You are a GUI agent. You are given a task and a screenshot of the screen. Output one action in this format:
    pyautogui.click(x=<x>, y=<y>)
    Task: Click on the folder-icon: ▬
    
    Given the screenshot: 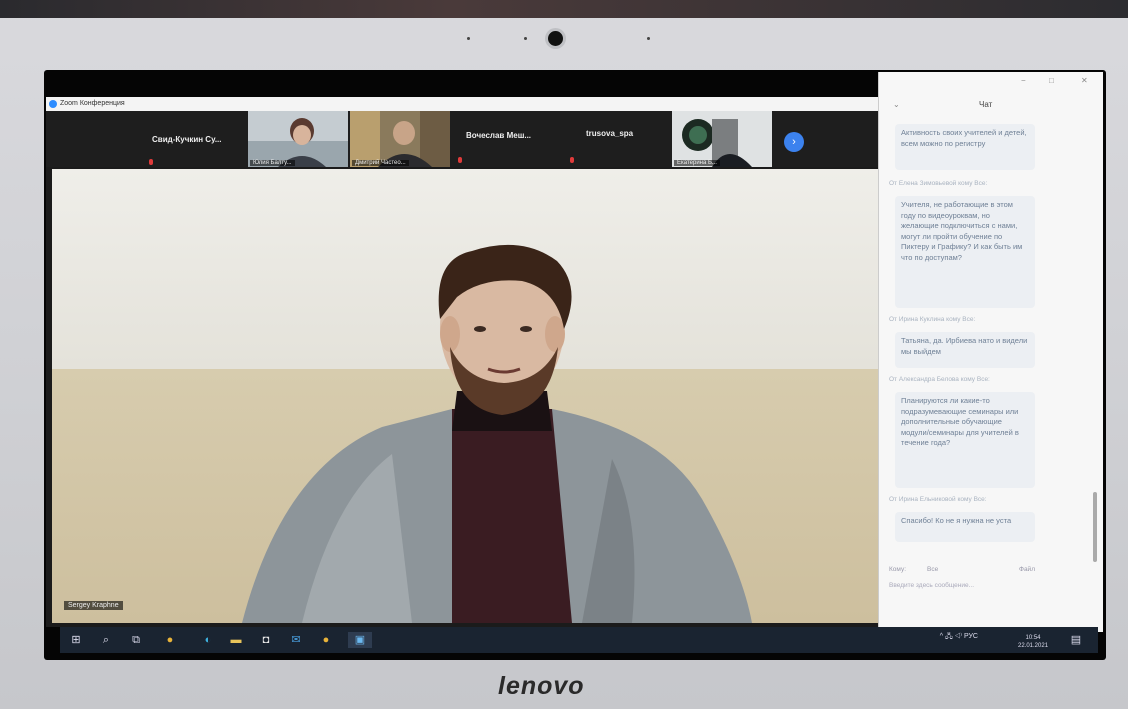 What is the action you would take?
    pyautogui.click(x=236, y=640)
    